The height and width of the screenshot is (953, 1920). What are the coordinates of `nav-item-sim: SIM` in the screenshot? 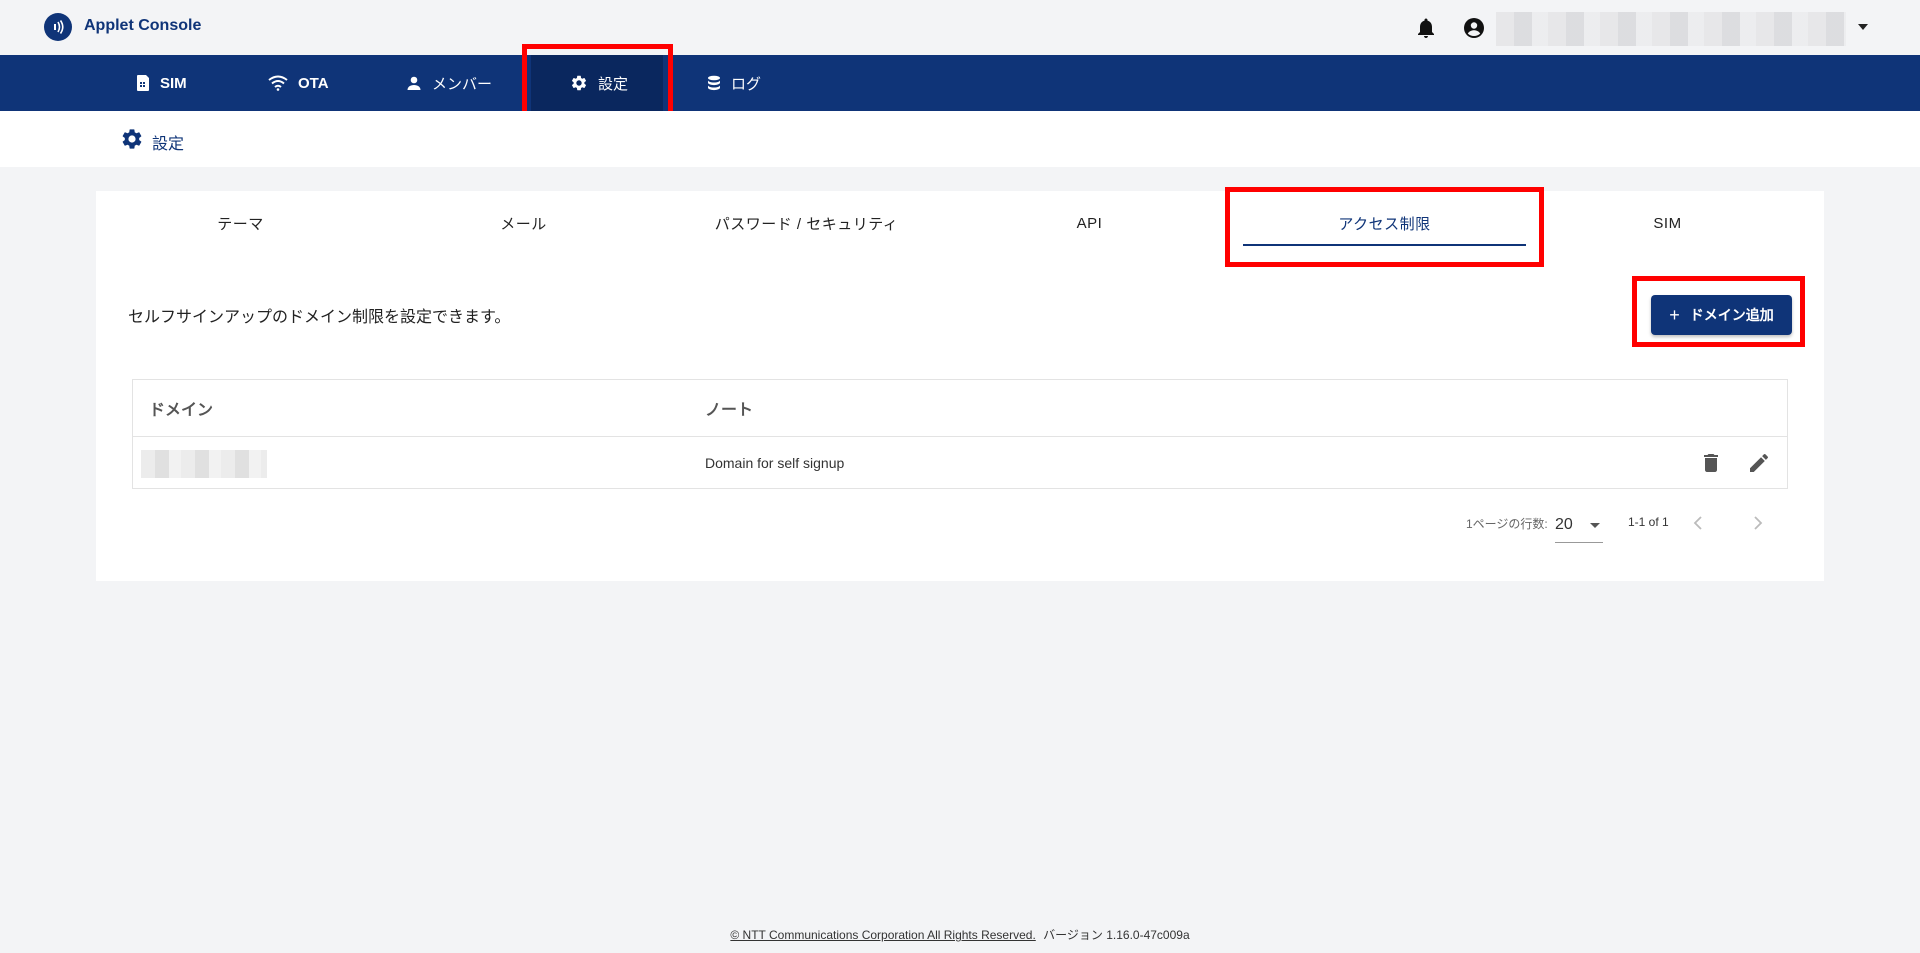 It's located at (160, 83).